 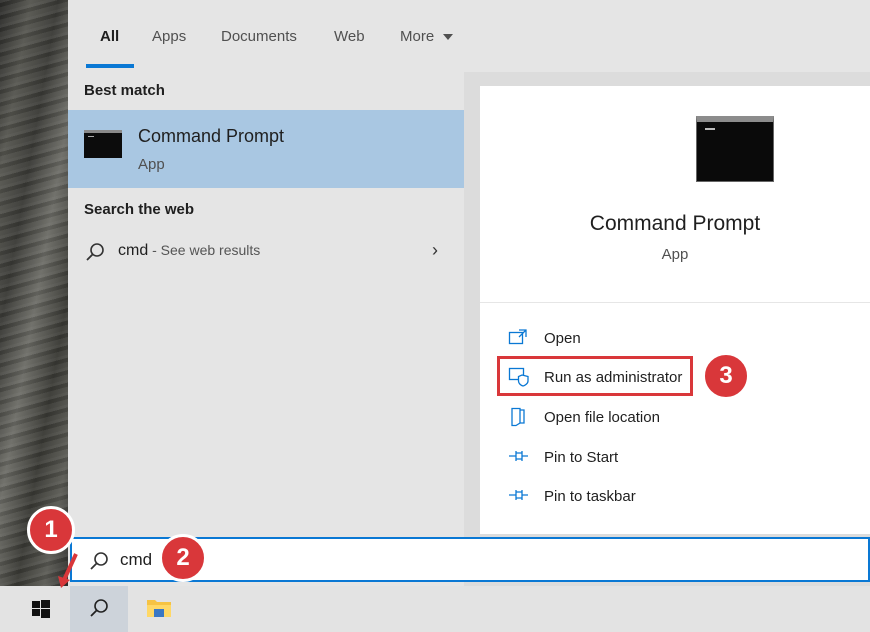 What do you see at coordinates (109, 36) in the screenshot?
I see `tab-all: All` at bounding box center [109, 36].